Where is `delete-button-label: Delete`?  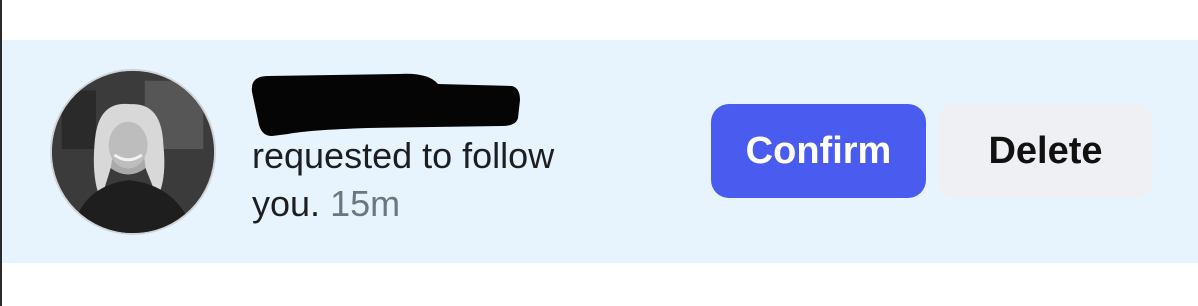 delete-button-label: Delete is located at coordinates (1045, 150).